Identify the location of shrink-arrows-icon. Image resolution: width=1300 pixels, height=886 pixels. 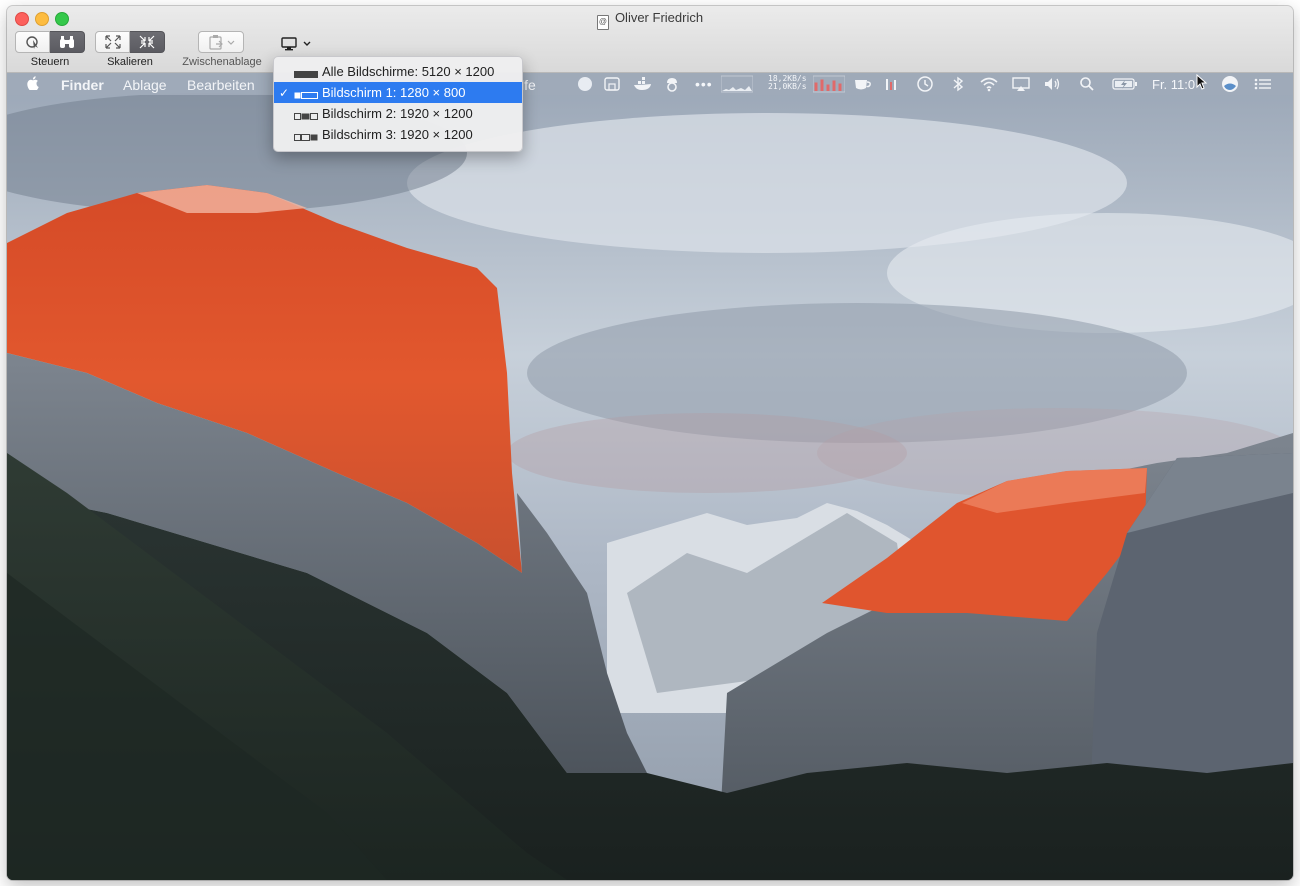
(147, 42).